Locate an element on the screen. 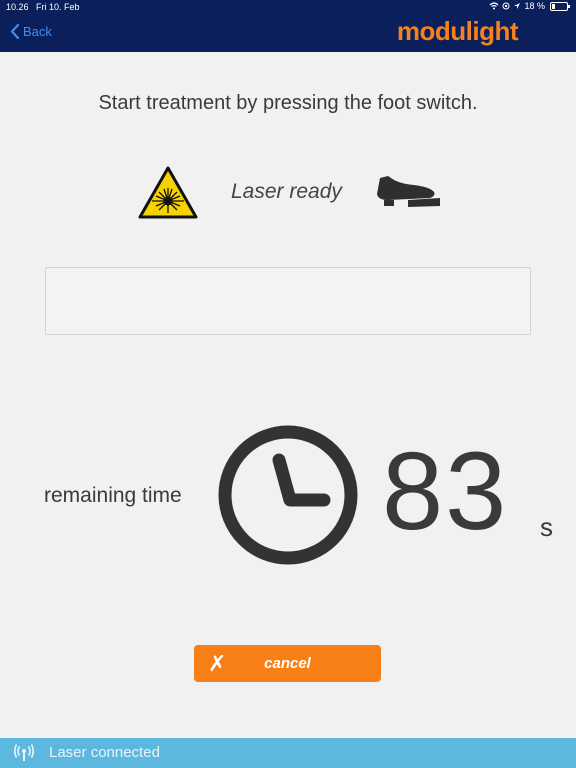 This screenshot has height=768, width=576. back-label: Back is located at coordinates (37, 31).